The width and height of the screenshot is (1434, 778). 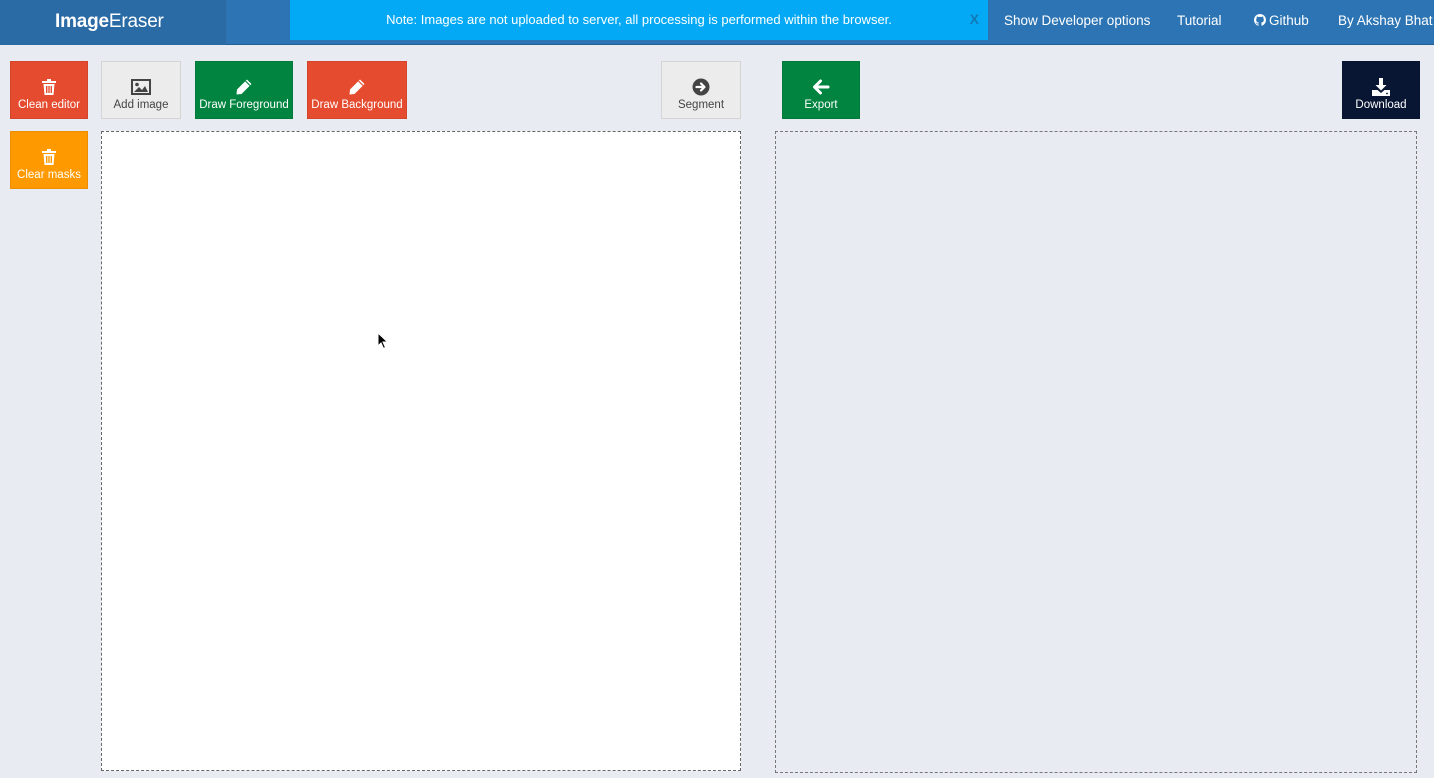 What do you see at coordinates (1289, 20) in the screenshot?
I see `nav-github-label: Github` at bounding box center [1289, 20].